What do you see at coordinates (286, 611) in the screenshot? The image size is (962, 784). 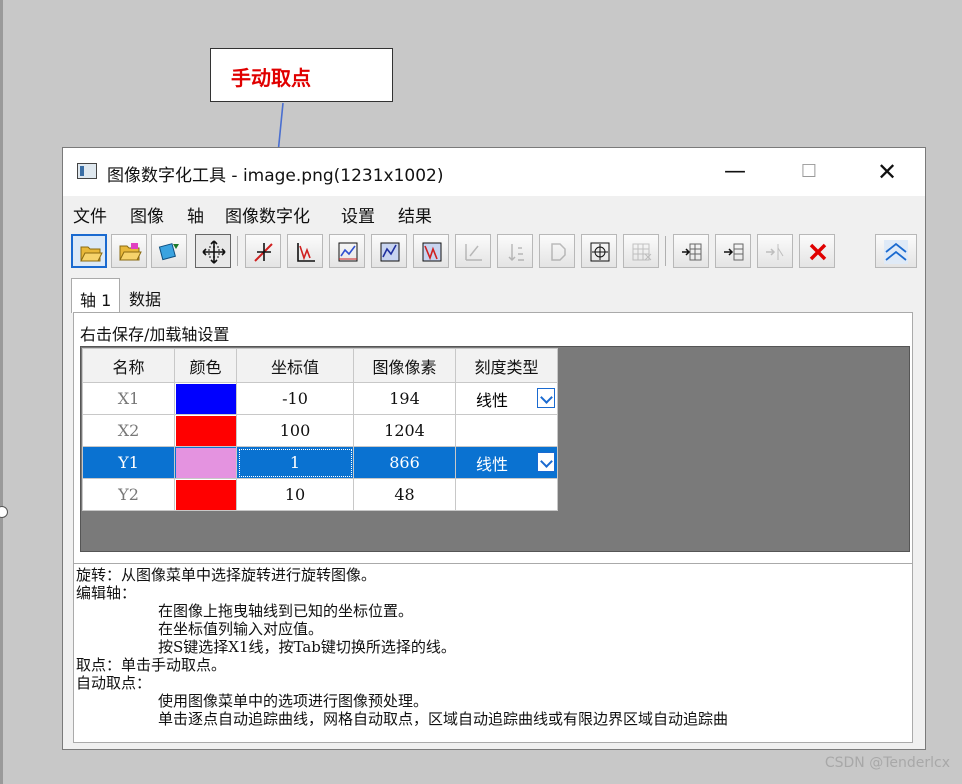 I see `log-line: 在图像上拖曳轴线到已知的坐标位置。` at bounding box center [286, 611].